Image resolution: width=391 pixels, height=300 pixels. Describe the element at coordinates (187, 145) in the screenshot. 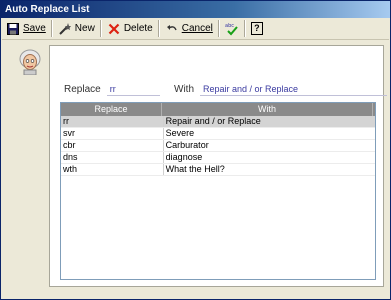

I see `cell-with: Carburator` at that location.